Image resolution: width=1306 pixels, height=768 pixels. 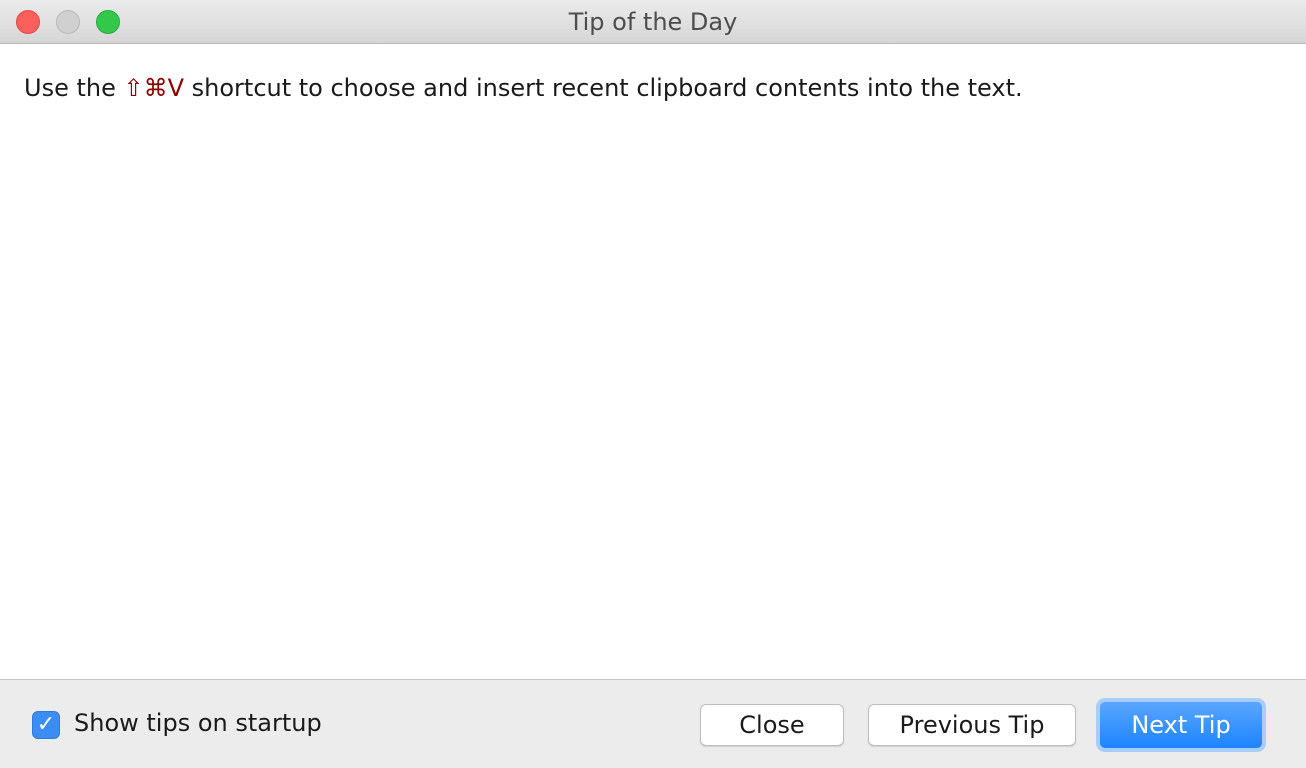 What do you see at coordinates (46, 725) in the screenshot?
I see `show-tips-checkbox: ✓` at bounding box center [46, 725].